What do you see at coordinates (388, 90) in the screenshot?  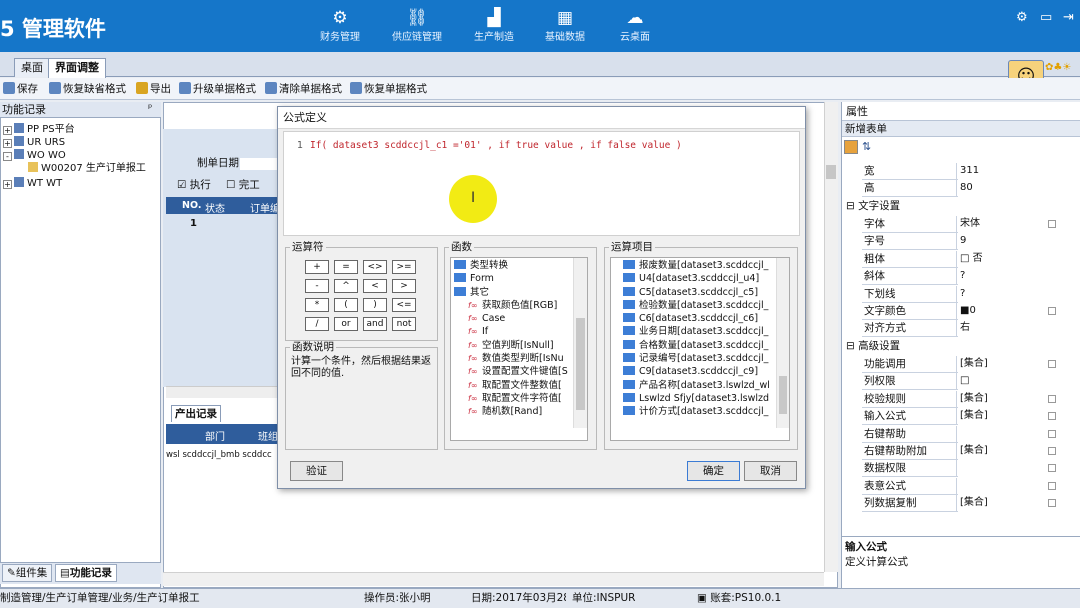 I see `restore-format-button: 恢复单据格式` at bounding box center [388, 90].